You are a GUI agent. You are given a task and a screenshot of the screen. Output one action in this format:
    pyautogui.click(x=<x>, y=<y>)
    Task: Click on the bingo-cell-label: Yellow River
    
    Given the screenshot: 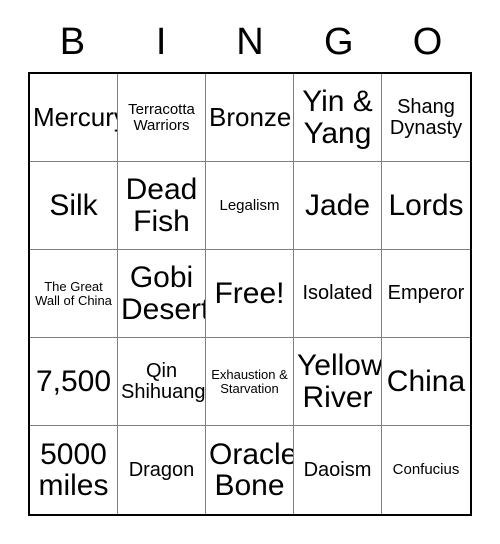 What is the action you would take?
    pyautogui.click(x=339, y=381)
    